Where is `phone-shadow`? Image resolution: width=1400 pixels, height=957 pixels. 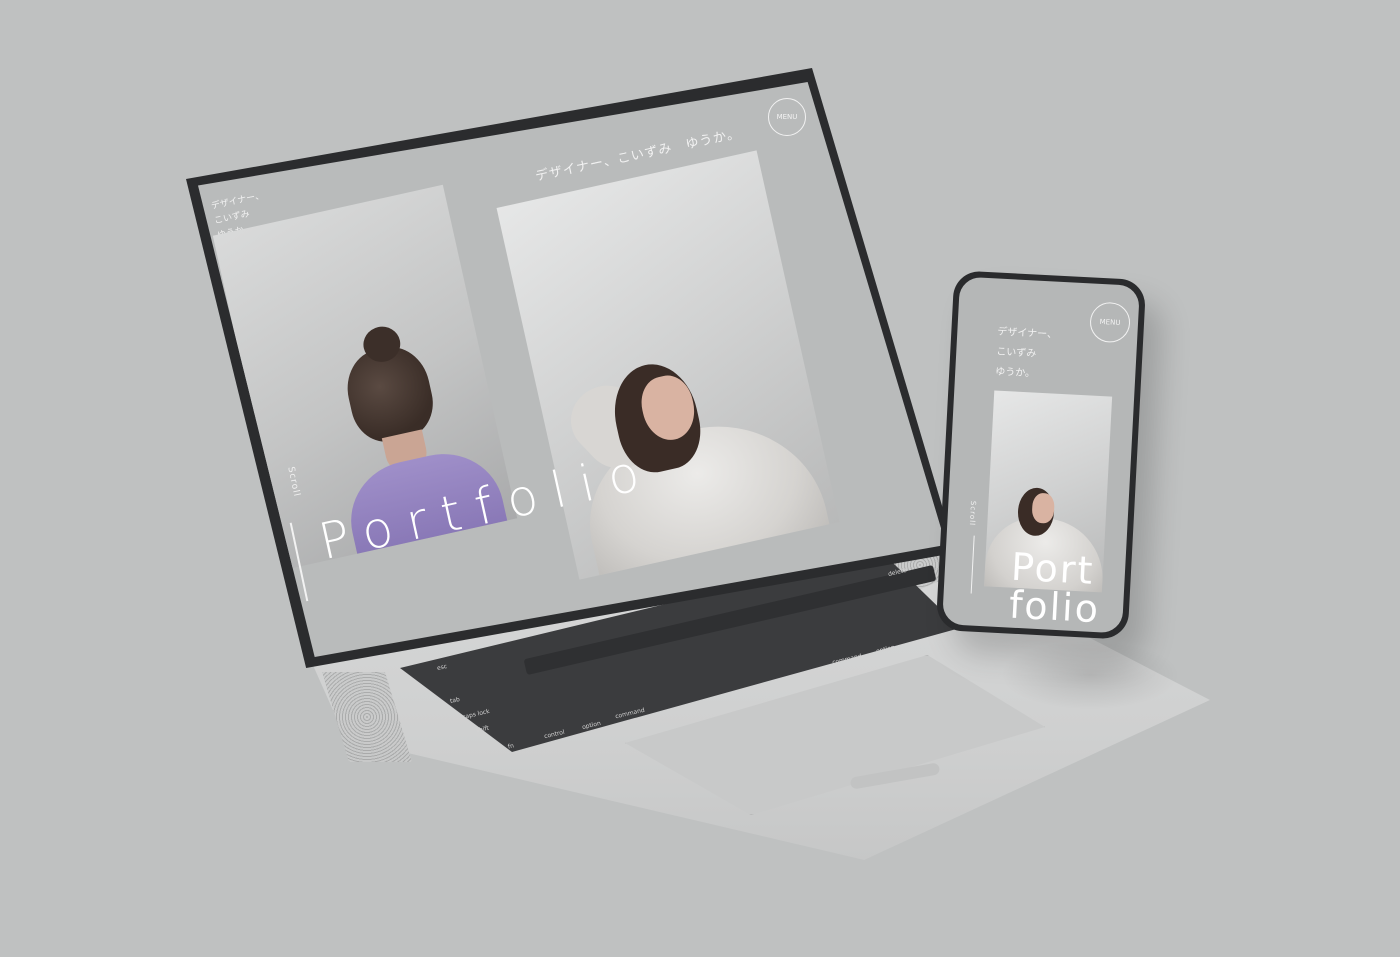
phone-shadow is located at coordinates (1090, 675).